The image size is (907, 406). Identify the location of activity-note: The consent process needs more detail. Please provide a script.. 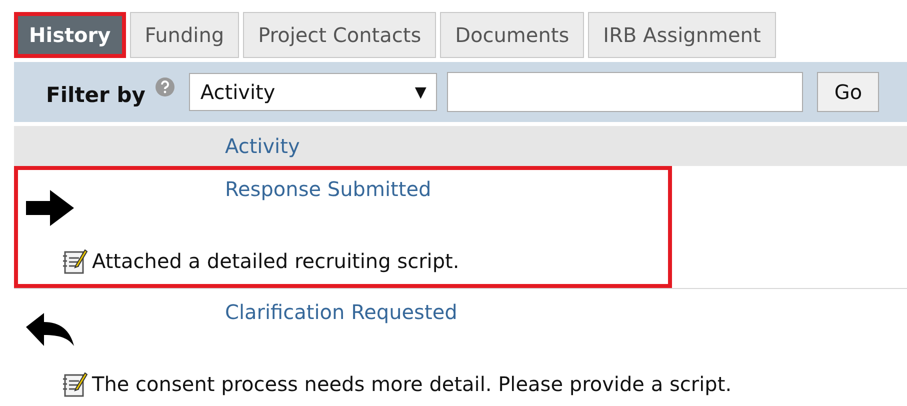
(412, 384).